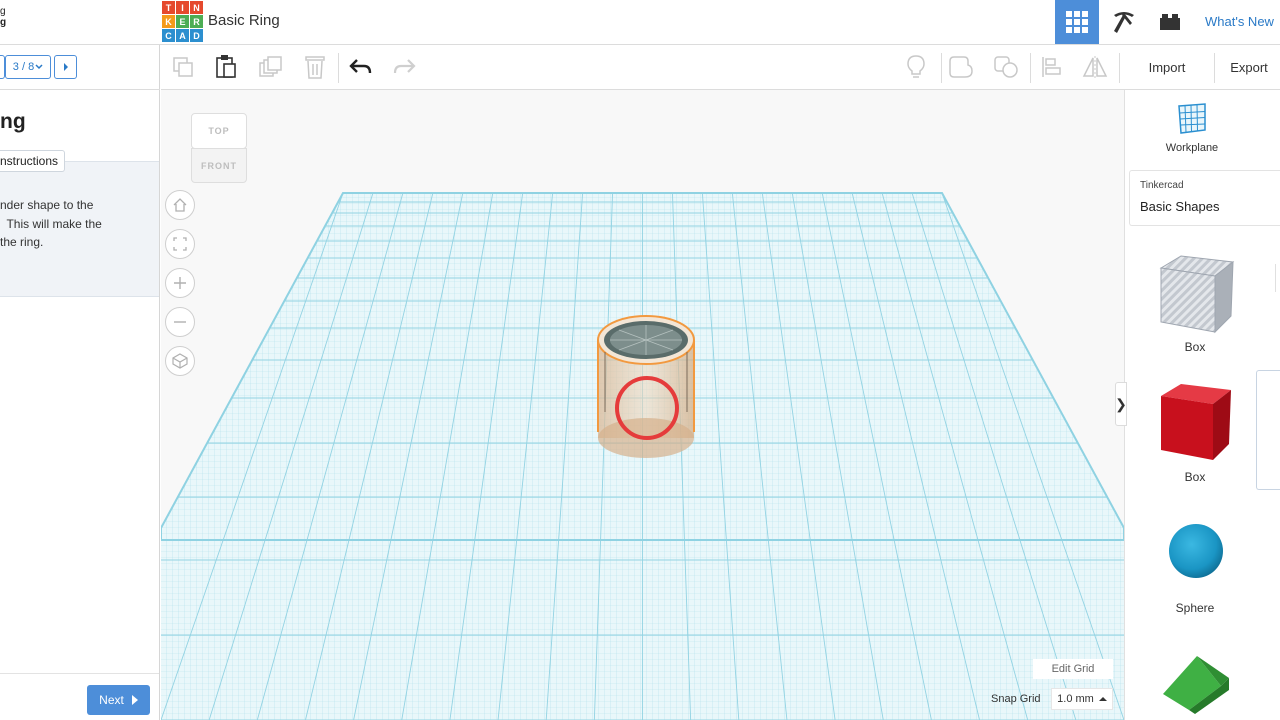 The width and height of the screenshot is (1280, 720). I want to click on box-icon, so click(1196, 422).